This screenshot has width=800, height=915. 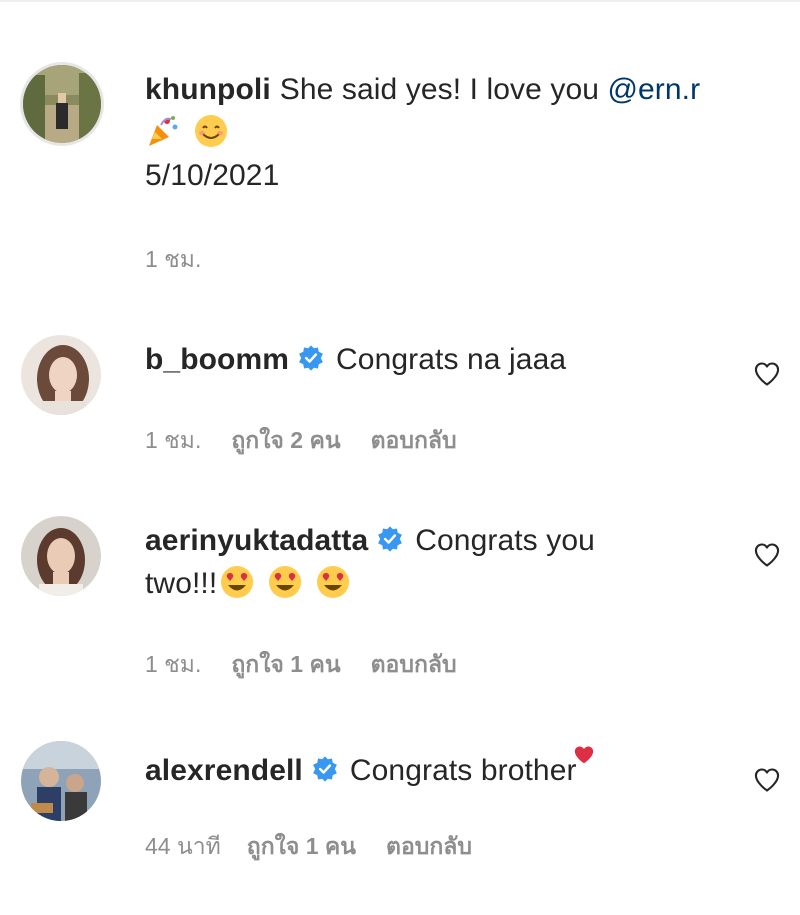 I want to click on comment-body-line2: two!!!, so click(x=181, y=583).